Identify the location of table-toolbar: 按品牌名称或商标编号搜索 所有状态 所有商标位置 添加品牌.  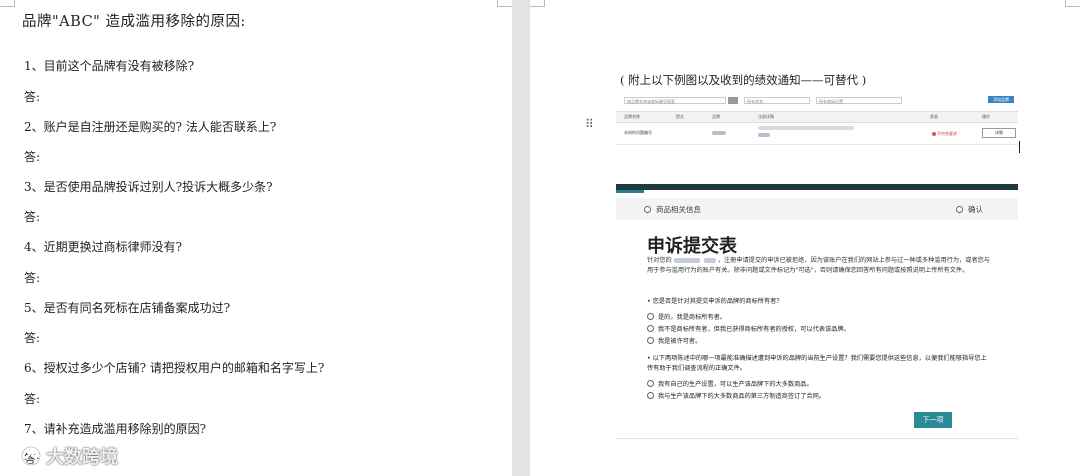
(817, 101).